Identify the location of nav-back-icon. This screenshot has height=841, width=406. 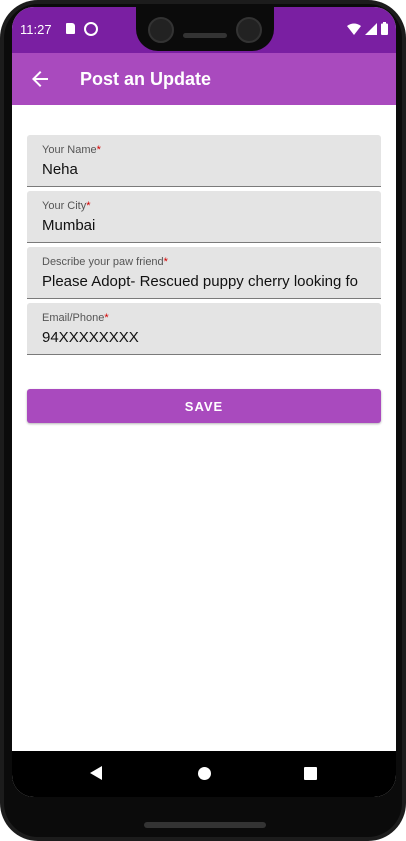
(96, 773).